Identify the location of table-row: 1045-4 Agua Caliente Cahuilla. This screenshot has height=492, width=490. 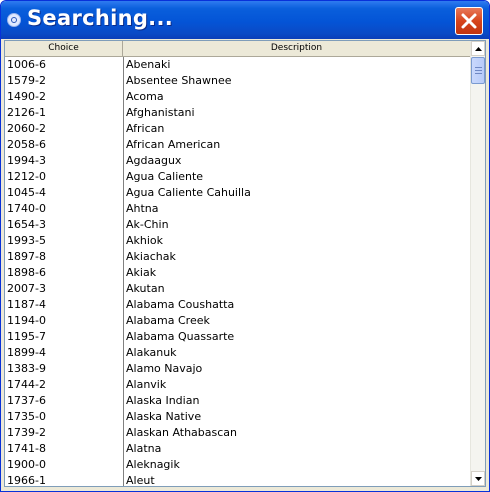
(237, 193).